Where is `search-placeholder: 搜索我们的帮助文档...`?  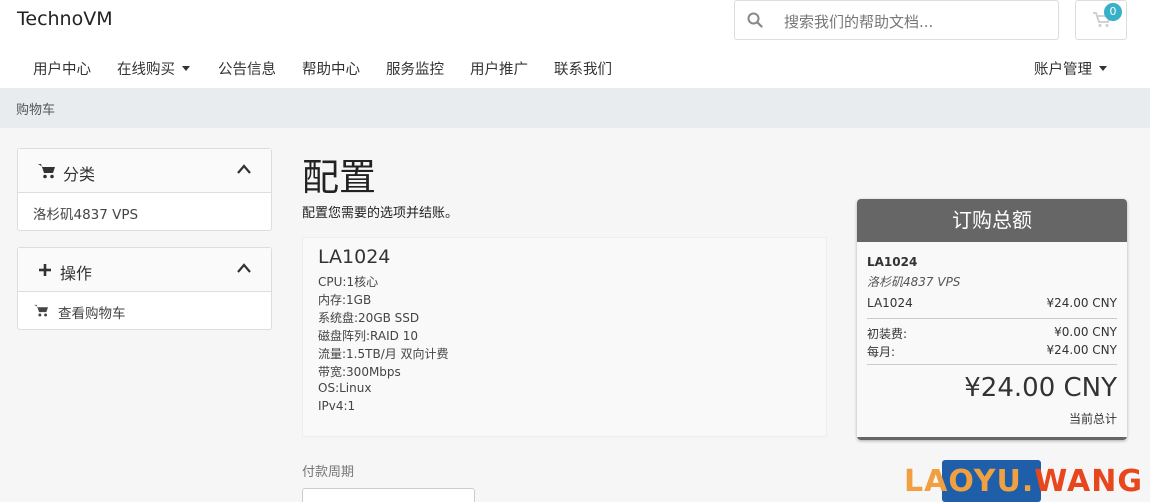 search-placeholder: 搜索我们的帮助文档... is located at coordinates (858, 21).